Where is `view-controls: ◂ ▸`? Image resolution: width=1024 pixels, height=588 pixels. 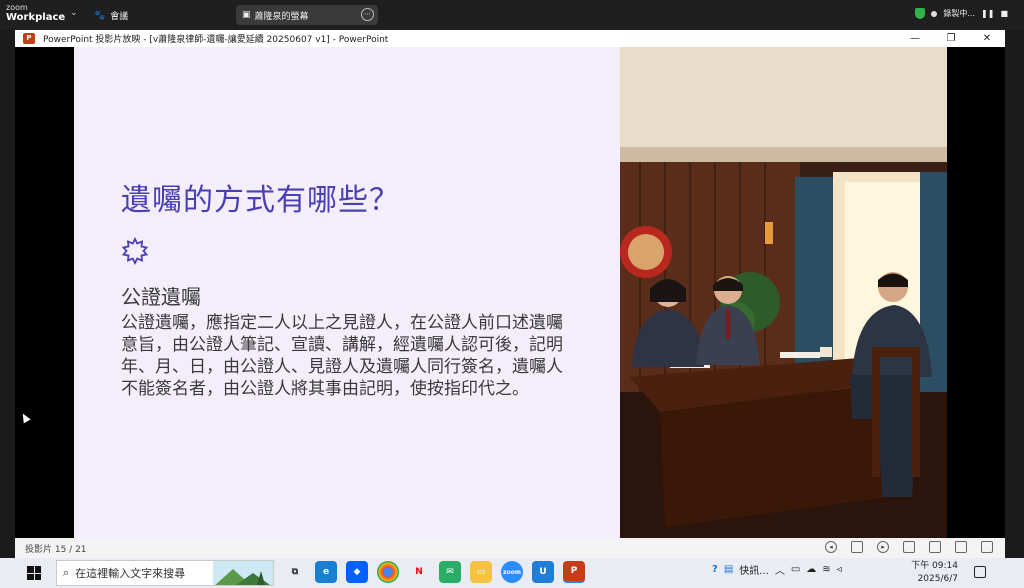 view-controls: ◂ ▸ is located at coordinates (909, 547).